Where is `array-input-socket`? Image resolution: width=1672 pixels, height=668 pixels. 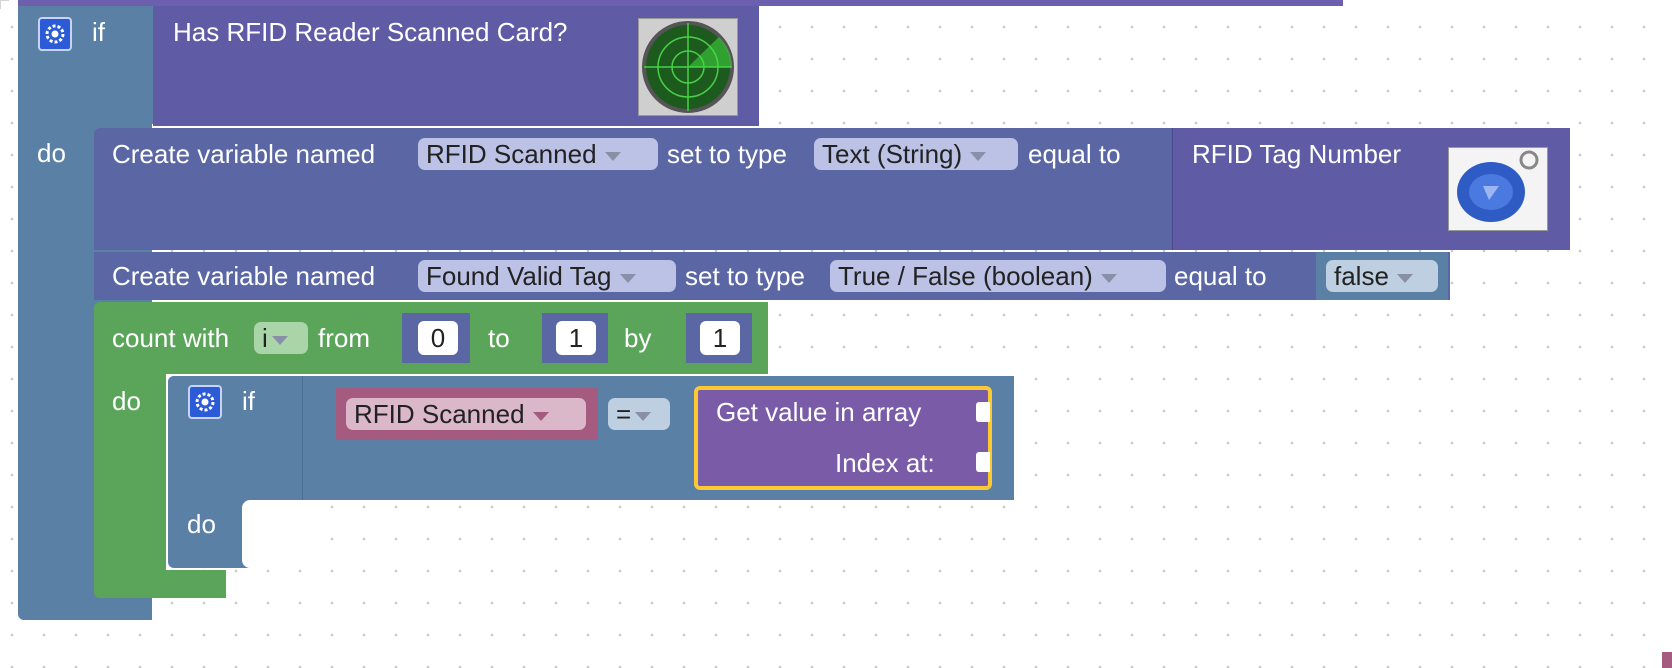 array-input-socket is located at coordinates (983, 412).